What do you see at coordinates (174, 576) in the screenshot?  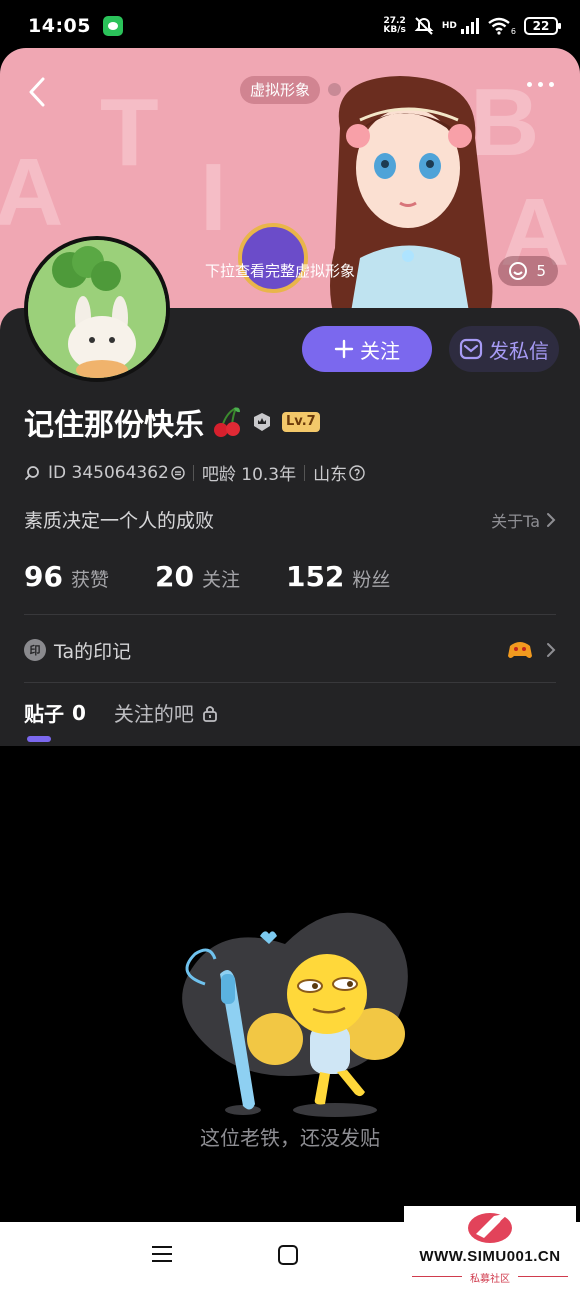 I see `stat-number: 20` at bounding box center [174, 576].